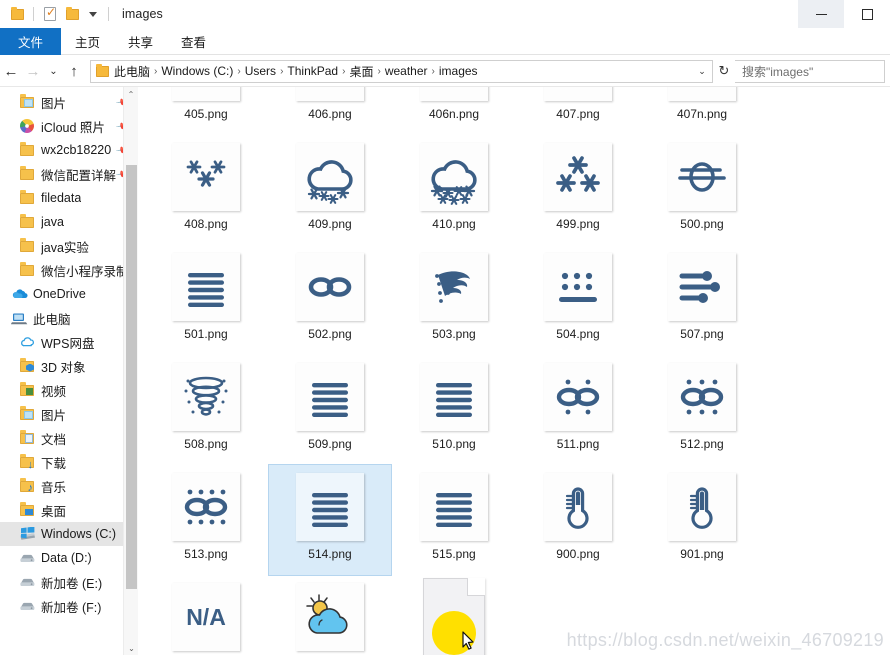 This screenshot has width=890, height=655. What do you see at coordinates (810, 71) in the screenshot?
I see `search-input: 搜索"images"` at bounding box center [810, 71].